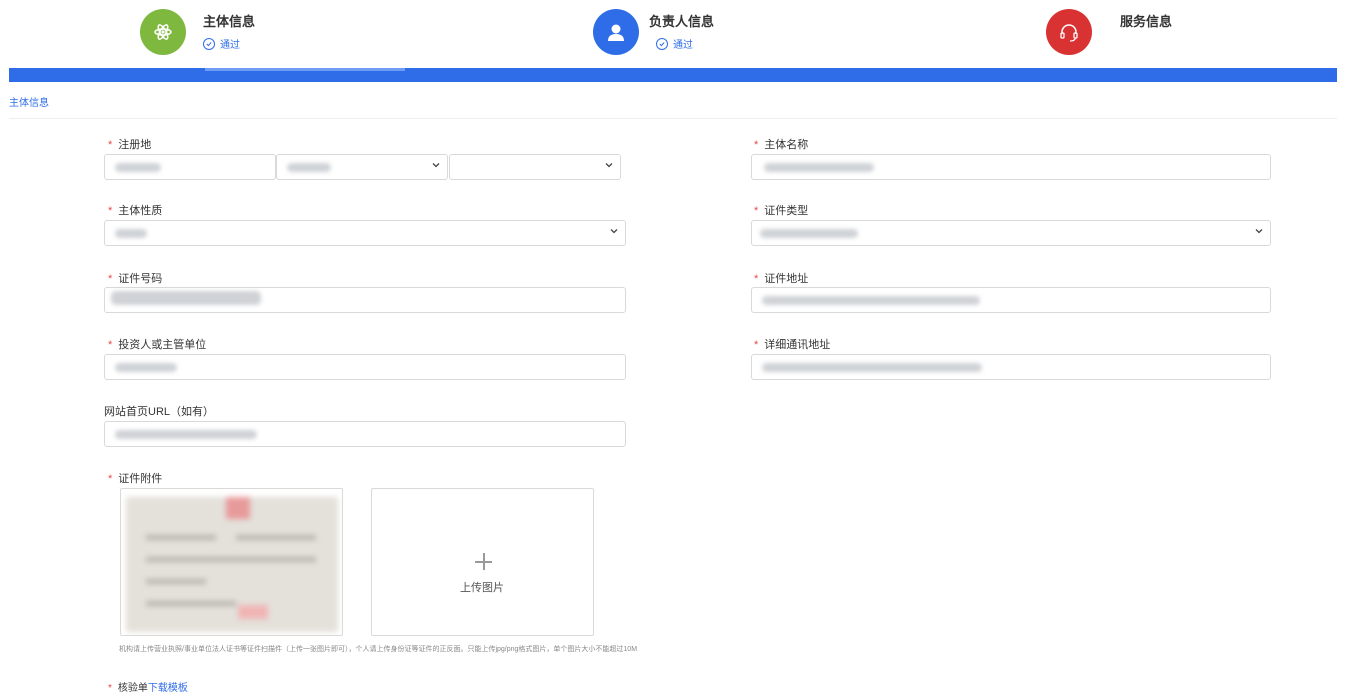 Image resolution: width=1346 pixels, height=694 pixels. Describe the element at coordinates (365, 434) in the screenshot. I see `website-input` at that location.